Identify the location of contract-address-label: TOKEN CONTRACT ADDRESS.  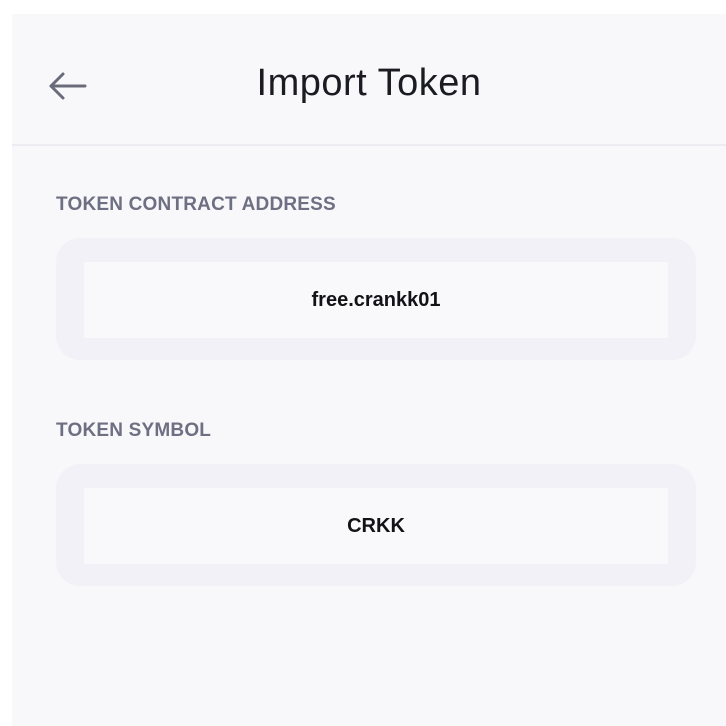
(196, 204).